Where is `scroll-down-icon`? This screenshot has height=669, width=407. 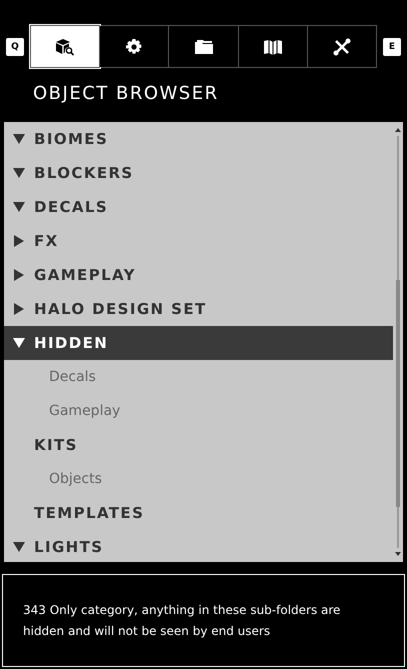 scroll-down-icon is located at coordinates (398, 554).